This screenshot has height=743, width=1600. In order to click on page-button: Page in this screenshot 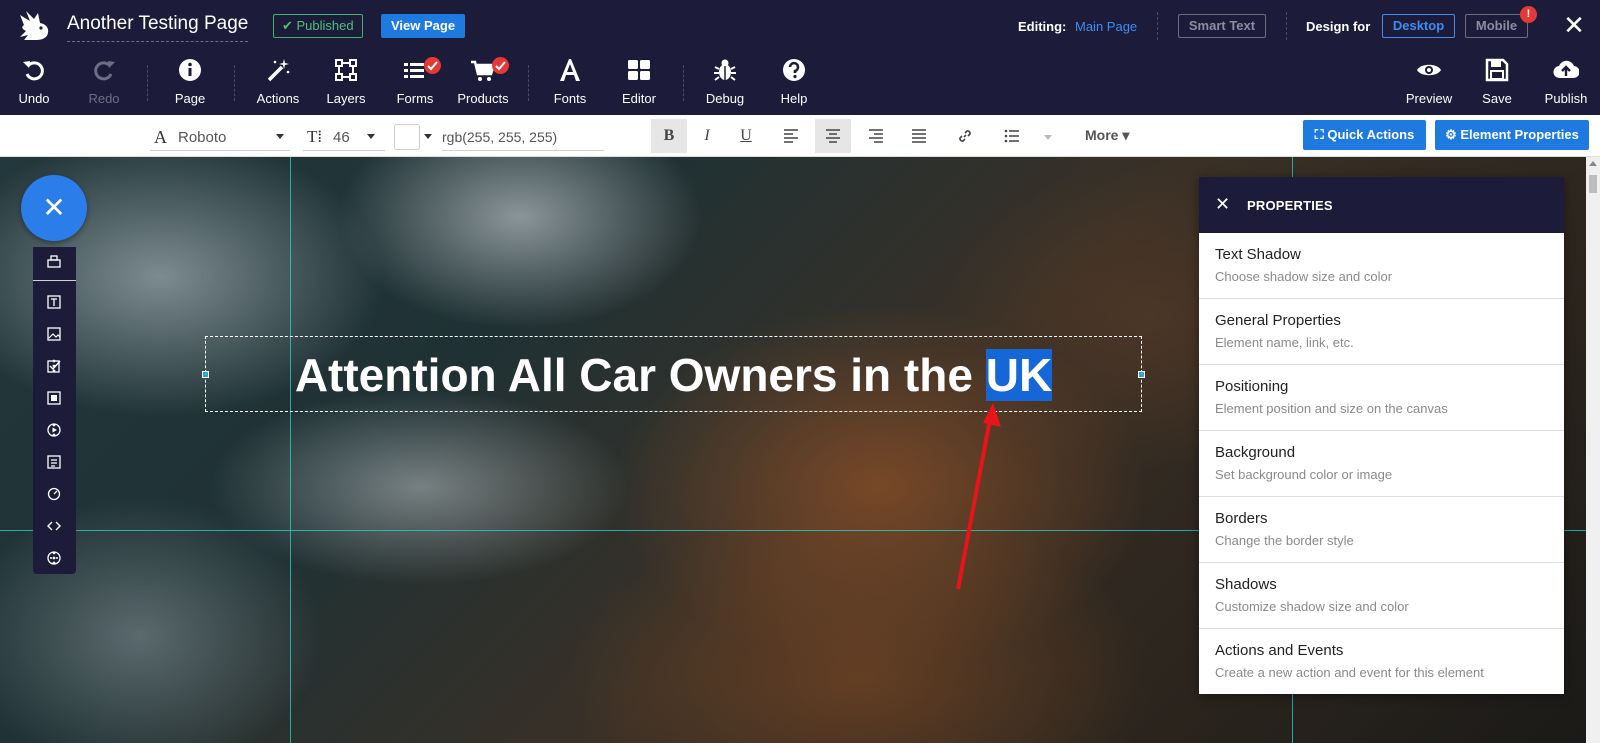, I will do `click(190, 84)`.